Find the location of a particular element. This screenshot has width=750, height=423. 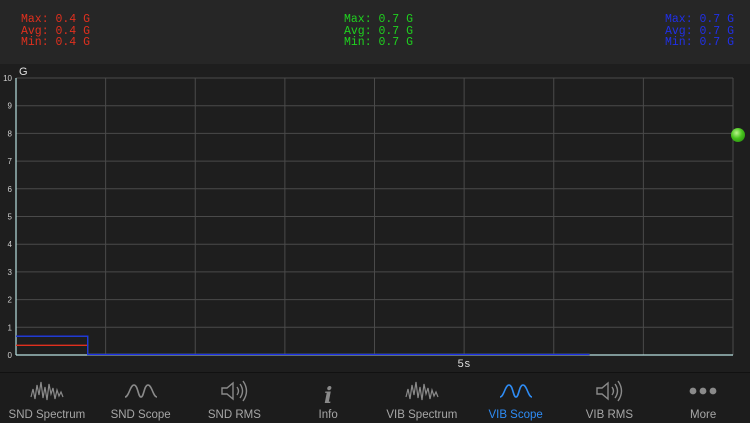

tab-snd-rms: SND RMS is located at coordinates (234, 398).